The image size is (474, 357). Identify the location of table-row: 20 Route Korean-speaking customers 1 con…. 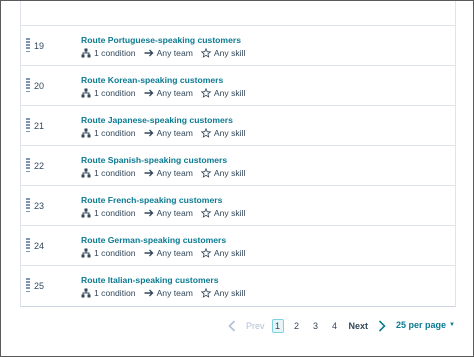
(238, 86).